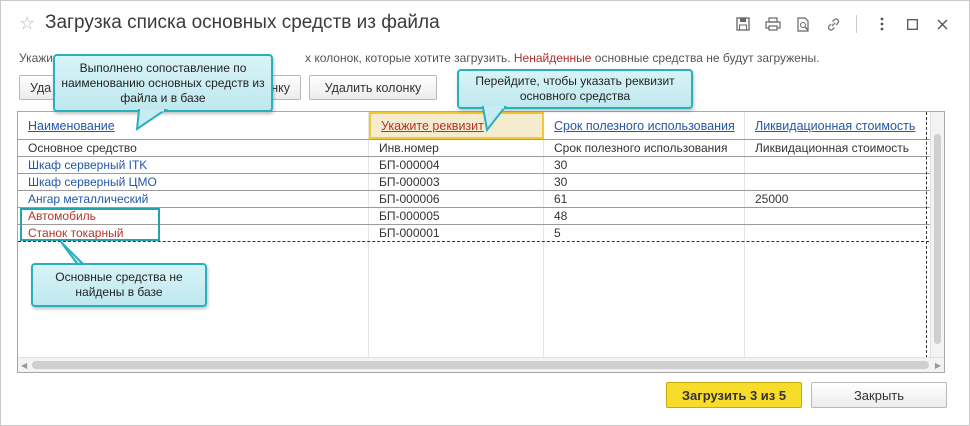 The image size is (970, 426). I want to click on close-icon, so click(942, 24).